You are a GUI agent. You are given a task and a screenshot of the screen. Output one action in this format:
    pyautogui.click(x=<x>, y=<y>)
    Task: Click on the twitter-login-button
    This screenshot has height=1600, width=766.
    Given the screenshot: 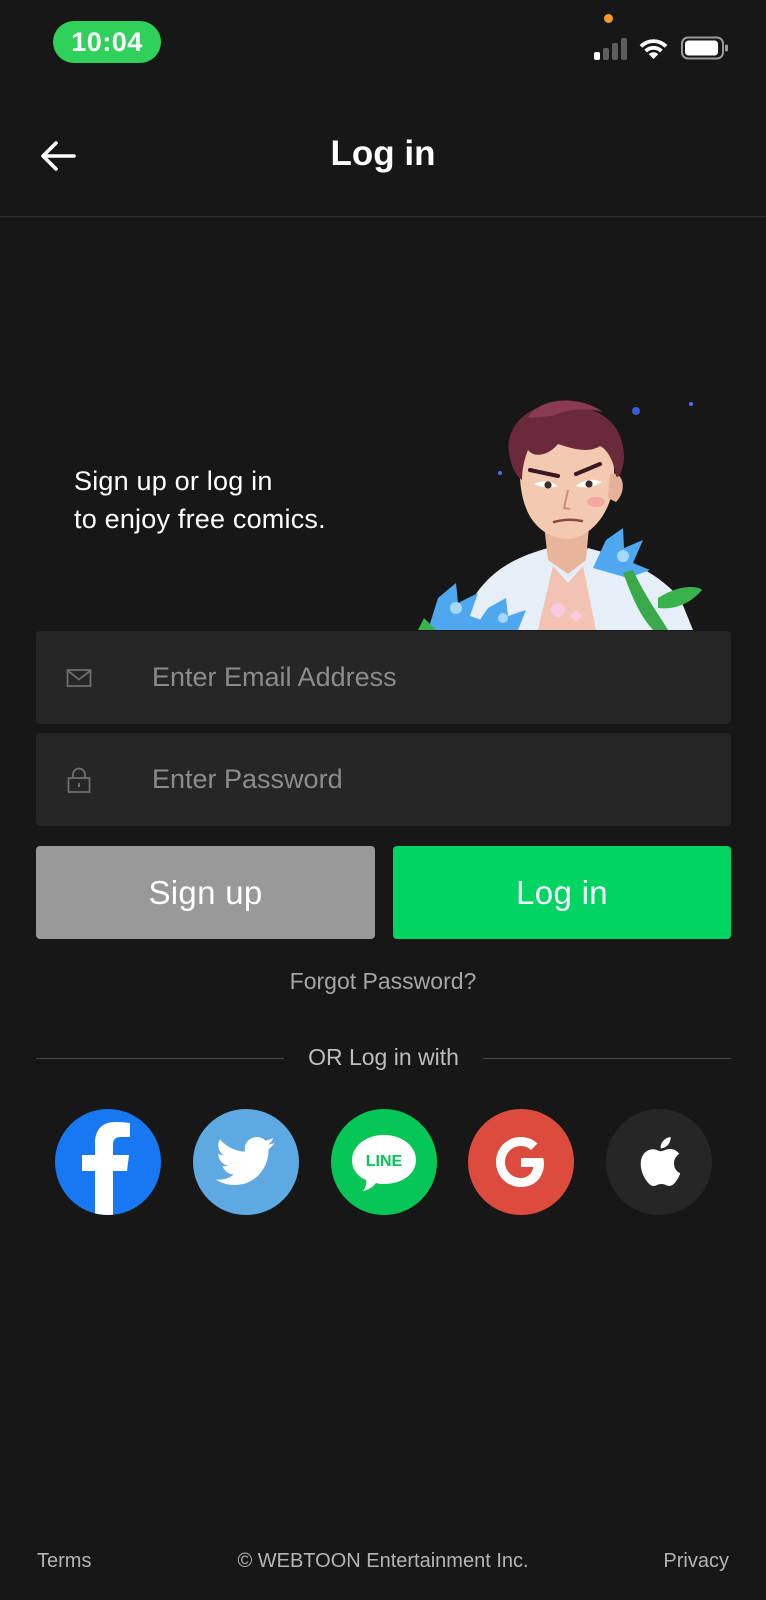 What is the action you would take?
    pyautogui.click(x=246, y=1162)
    